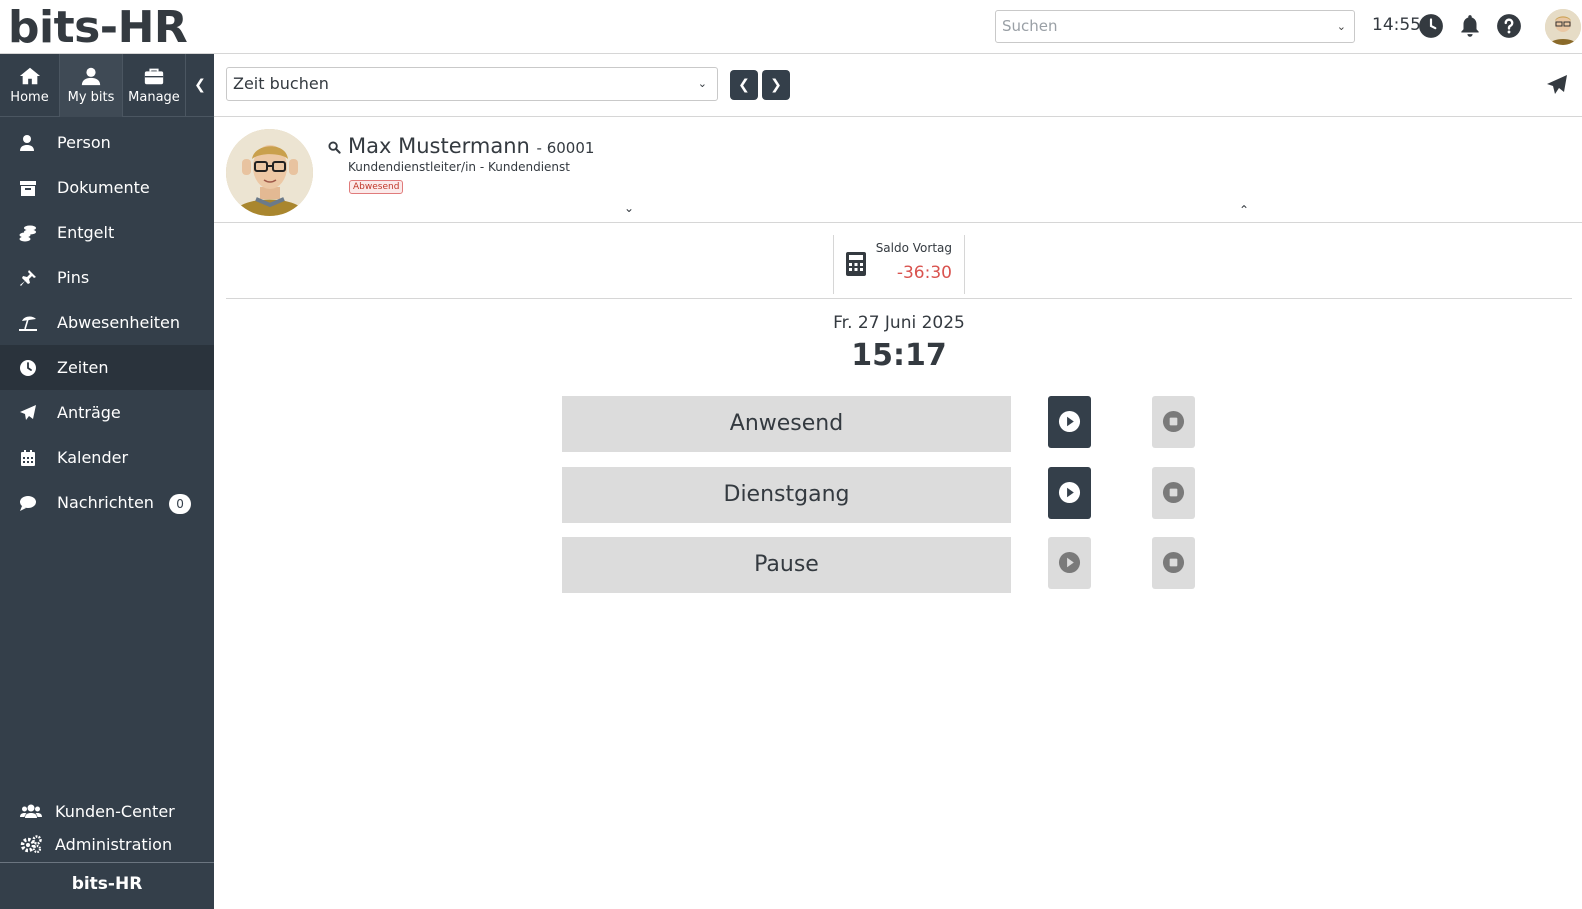  I want to click on tab-my-bits: My bits, so click(91, 85).